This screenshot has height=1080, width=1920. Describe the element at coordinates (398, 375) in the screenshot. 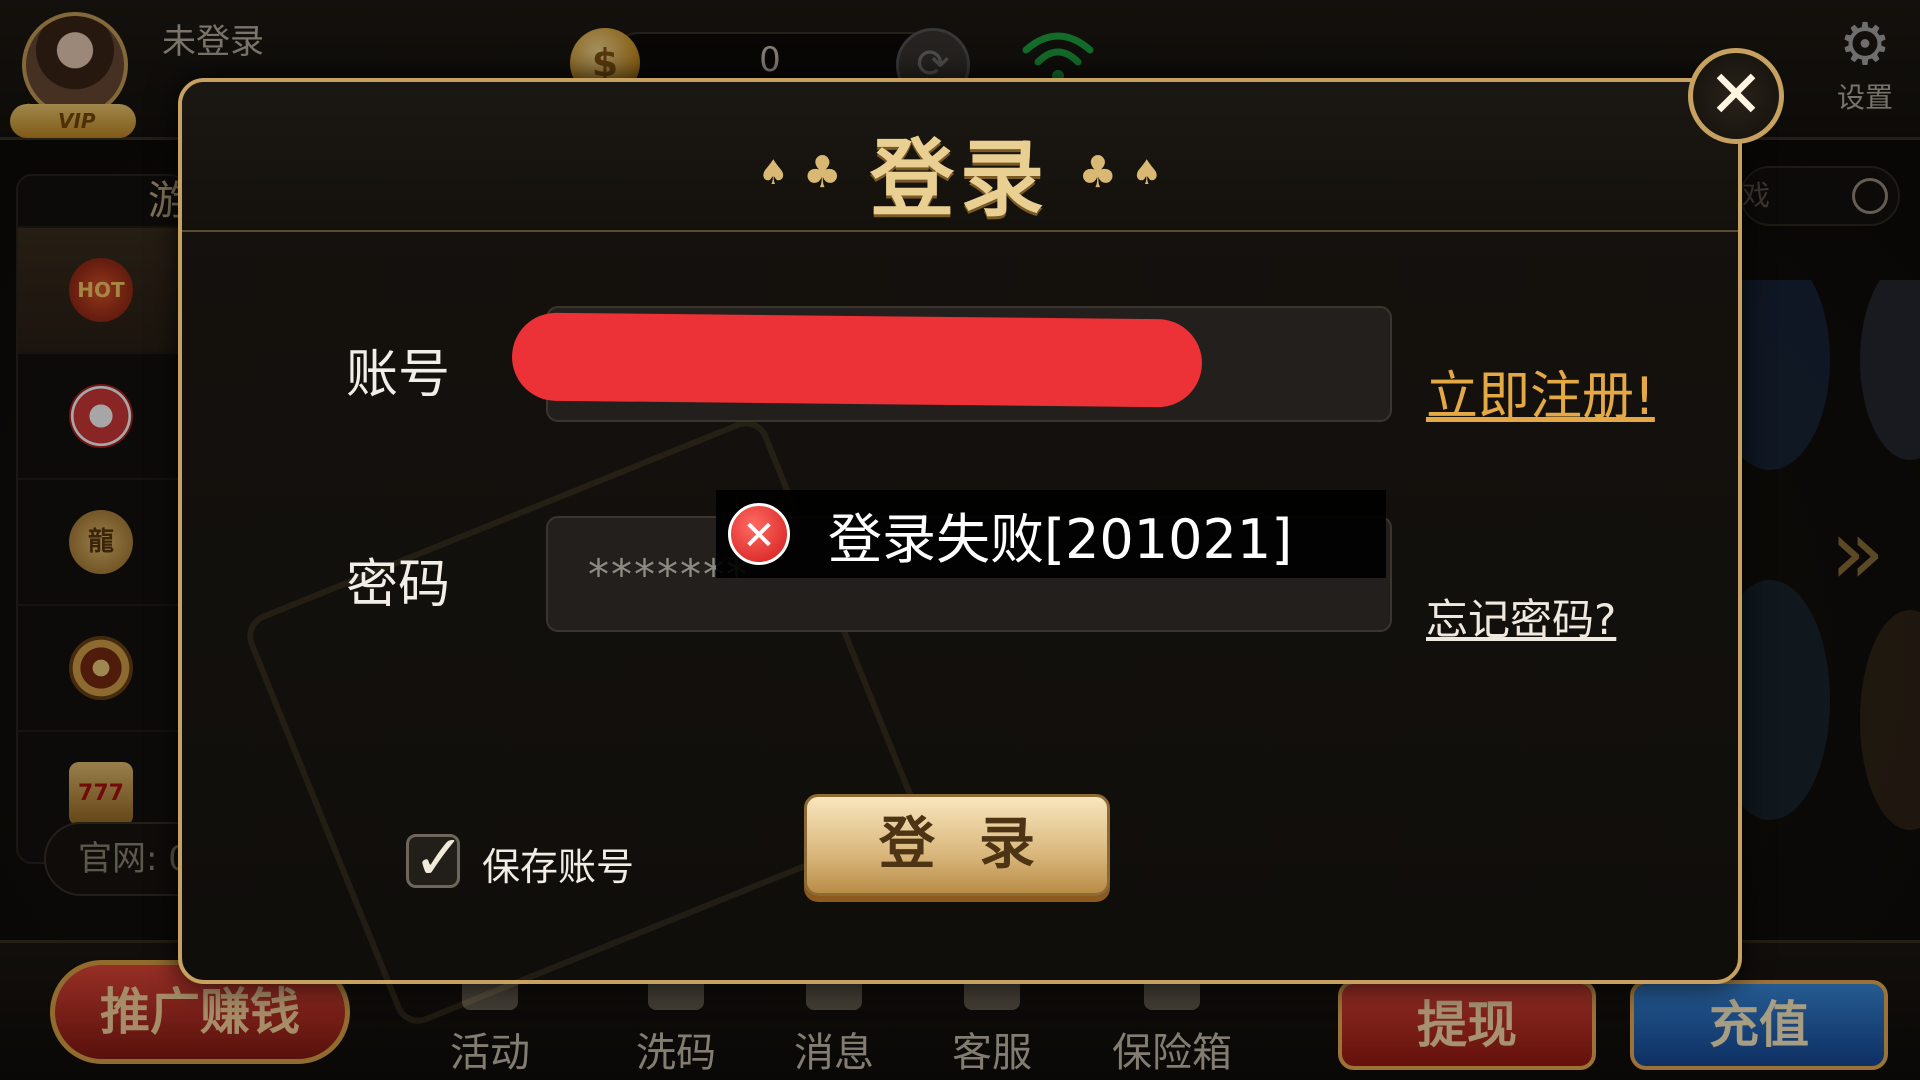

I see `account-label: 账号` at that location.